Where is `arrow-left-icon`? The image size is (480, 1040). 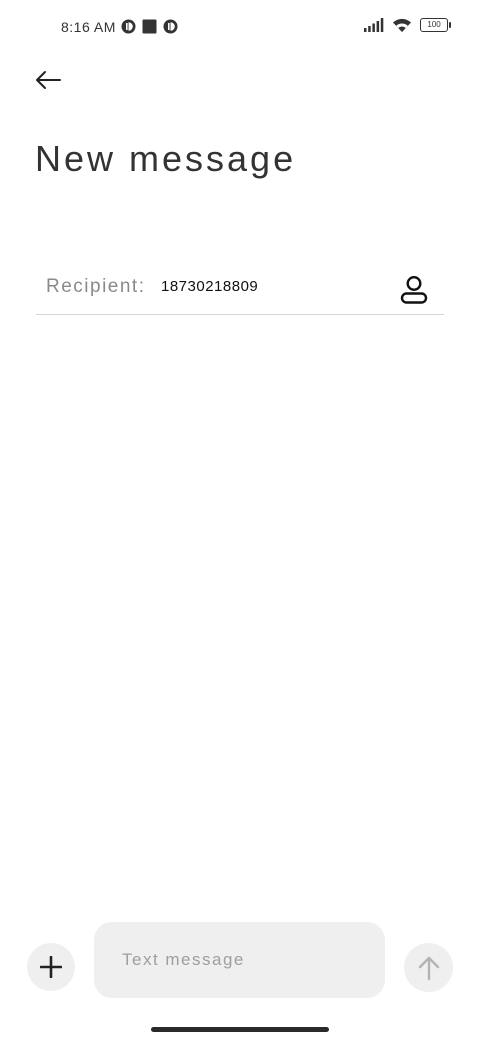
arrow-left-icon is located at coordinates (48, 80).